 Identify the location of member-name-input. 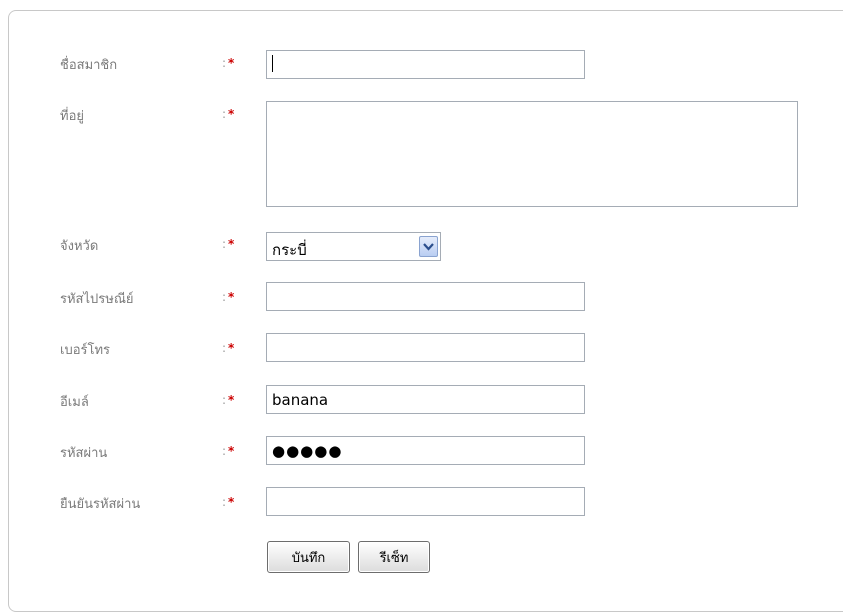
(425, 64).